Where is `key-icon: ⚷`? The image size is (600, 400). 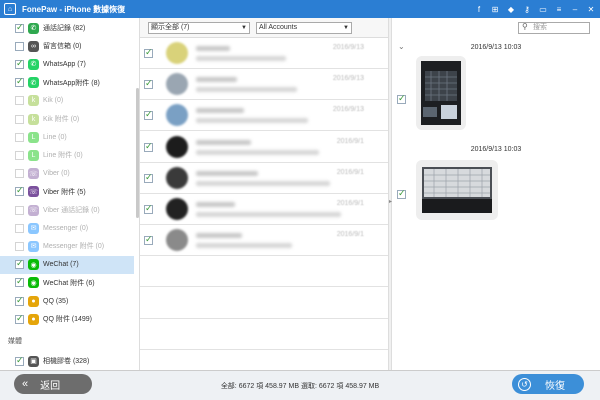 key-icon: ⚷ is located at coordinates (527, 9).